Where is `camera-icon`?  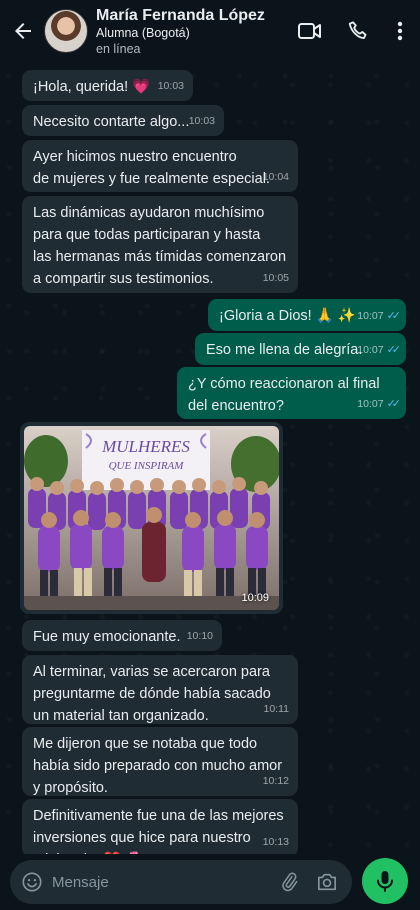
camera-icon is located at coordinates (327, 882).